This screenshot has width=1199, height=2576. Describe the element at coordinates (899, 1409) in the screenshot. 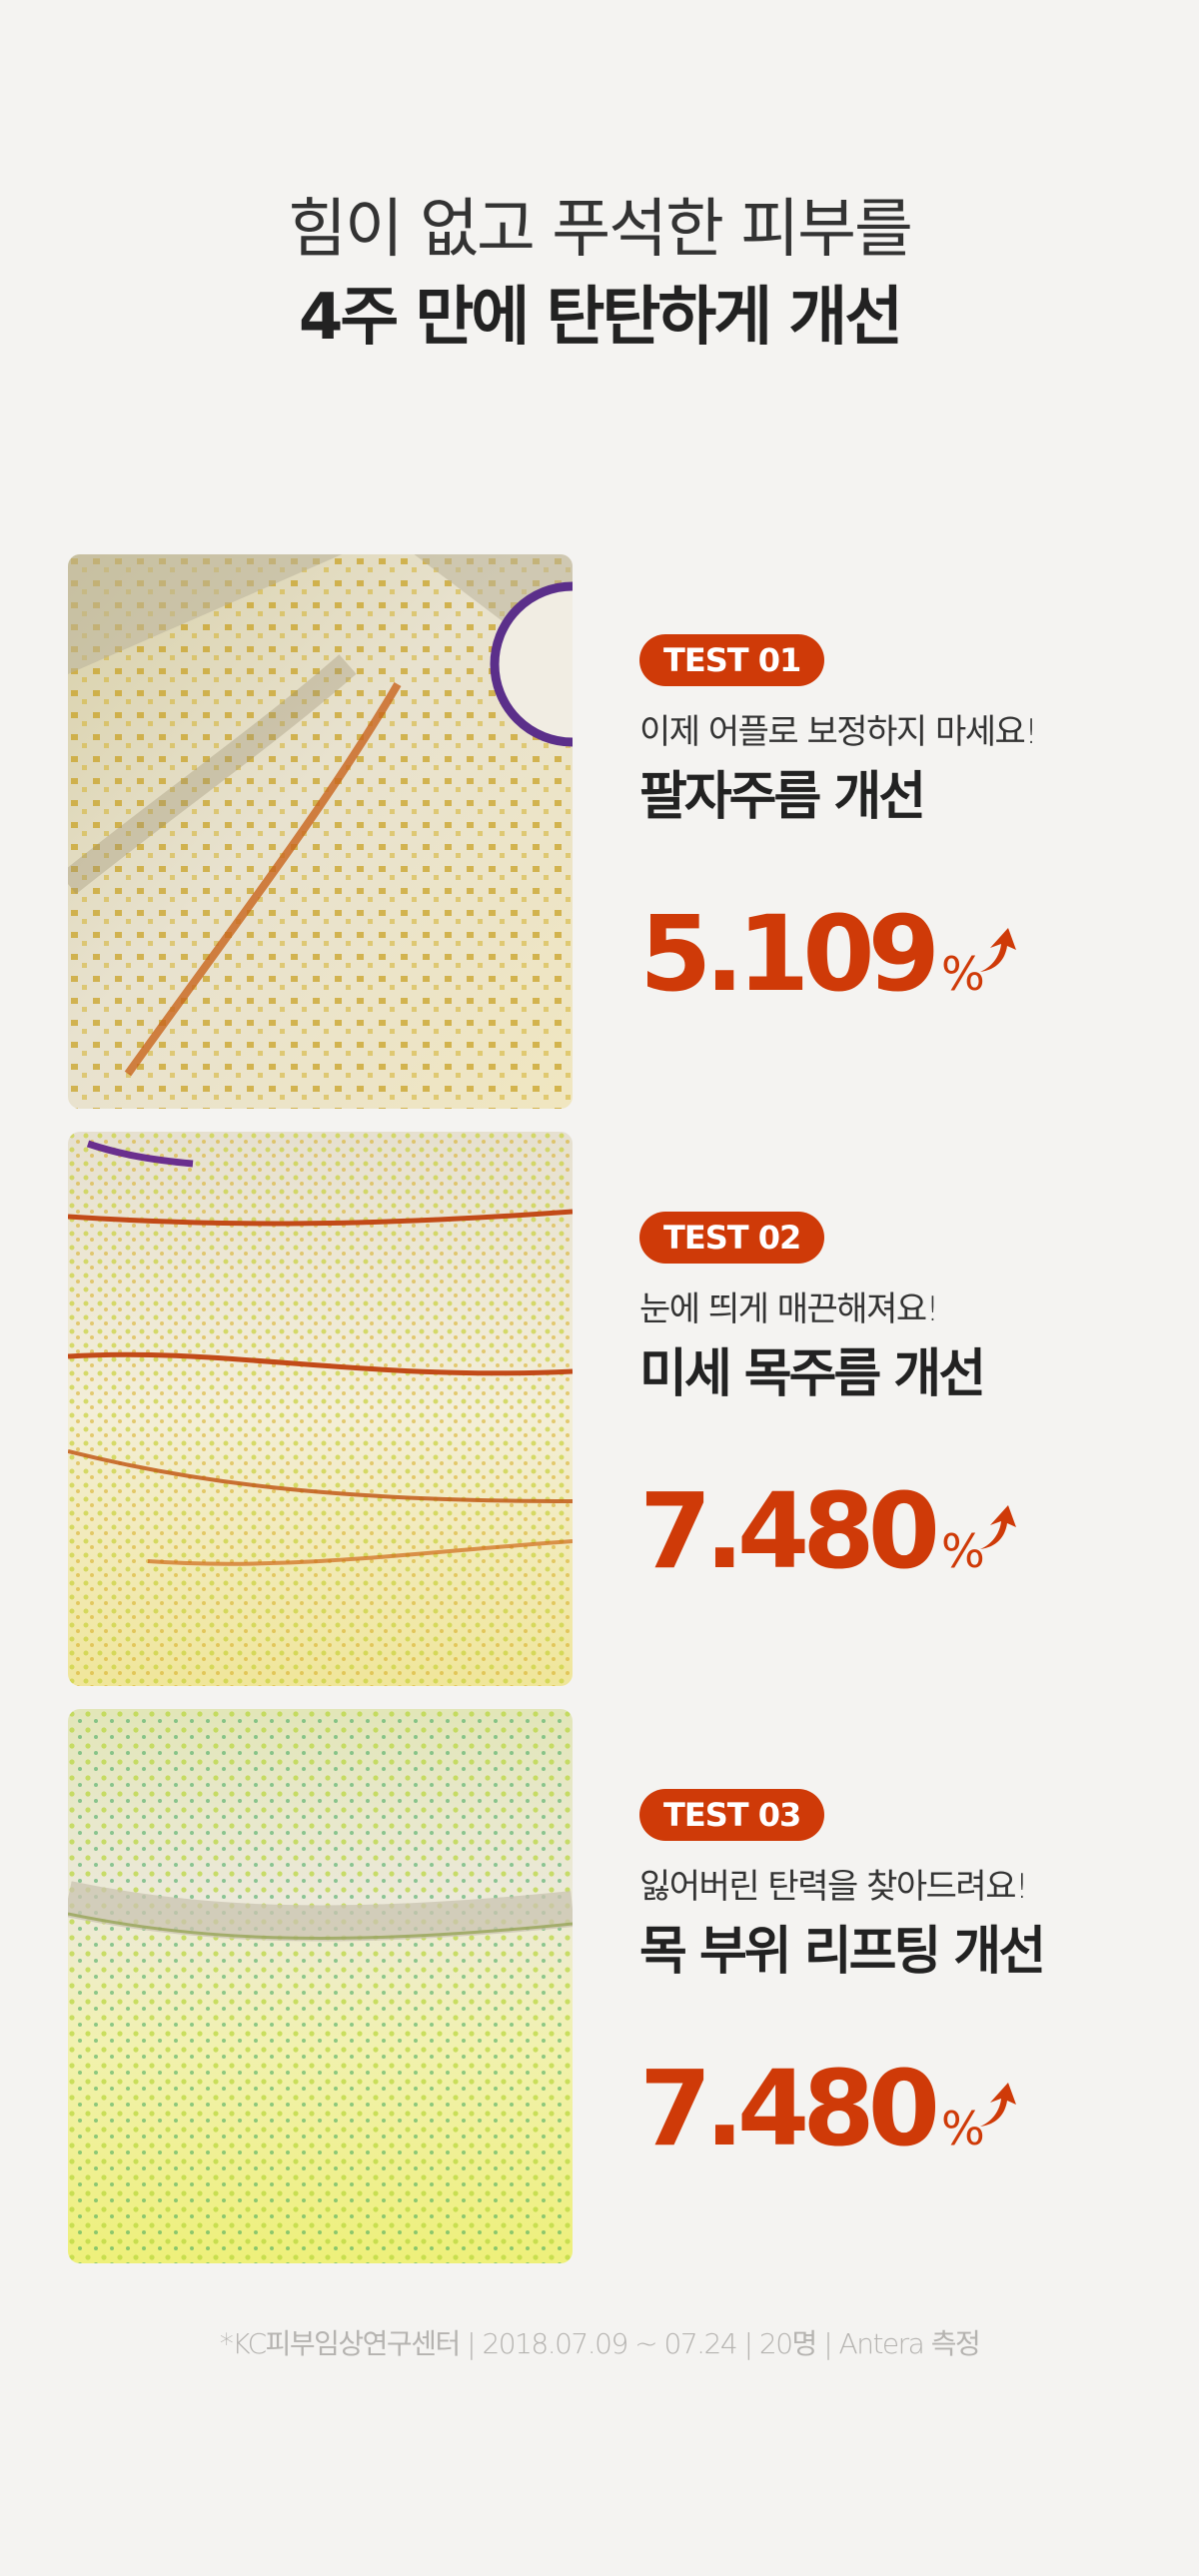

I see `test-info-02: TEST 02 눈에 띄게 매끈해져요! 미세 목주름 개선 7.480 %` at that location.